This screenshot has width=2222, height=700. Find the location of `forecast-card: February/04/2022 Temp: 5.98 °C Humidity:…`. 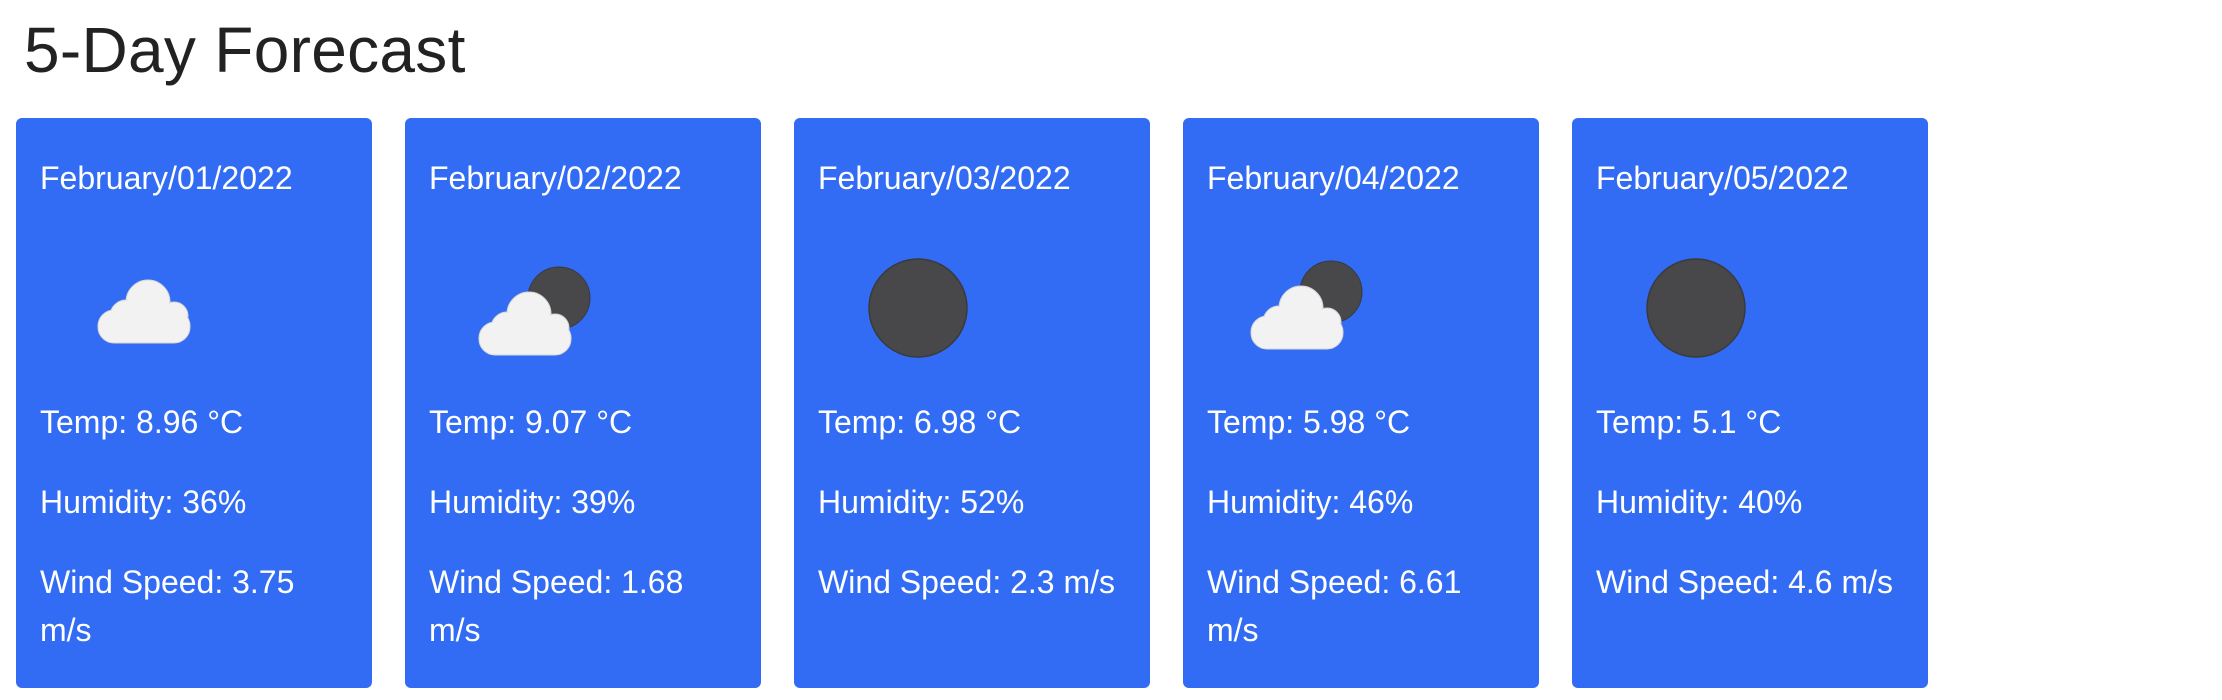

forecast-card: February/04/2022 Temp: 5.98 °C Humidity:… is located at coordinates (1361, 403).